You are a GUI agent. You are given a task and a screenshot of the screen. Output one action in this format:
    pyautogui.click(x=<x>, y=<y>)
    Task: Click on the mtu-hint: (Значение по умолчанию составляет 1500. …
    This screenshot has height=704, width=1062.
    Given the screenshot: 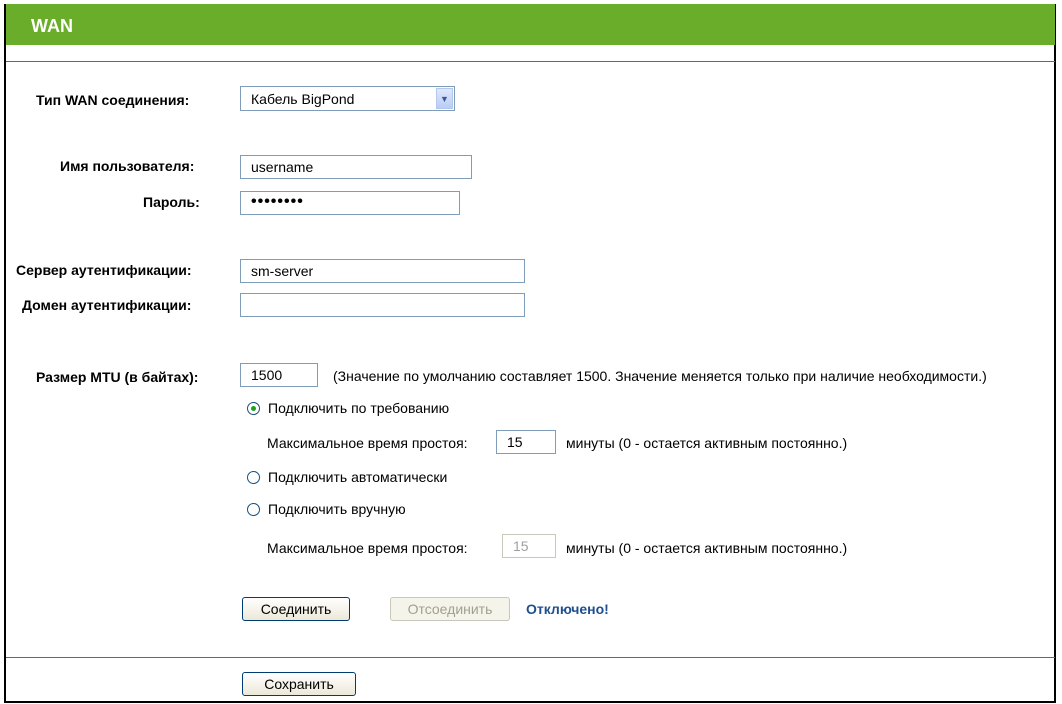 What is the action you would take?
    pyautogui.click(x=660, y=376)
    